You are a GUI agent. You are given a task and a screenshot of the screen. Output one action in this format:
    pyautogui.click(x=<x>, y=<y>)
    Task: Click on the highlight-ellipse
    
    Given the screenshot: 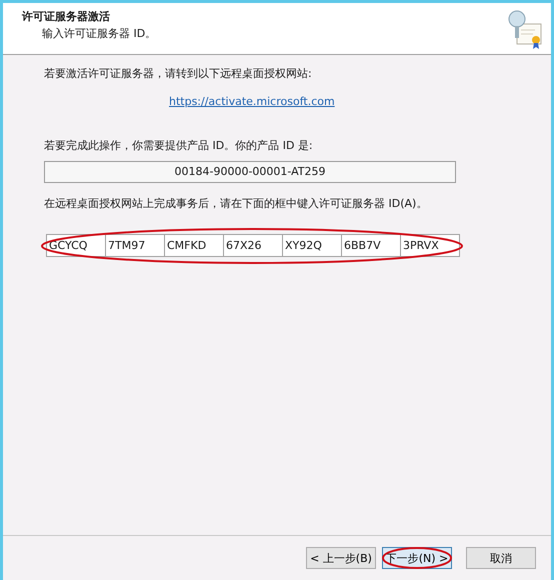 What is the action you would take?
    pyautogui.click(x=417, y=558)
    